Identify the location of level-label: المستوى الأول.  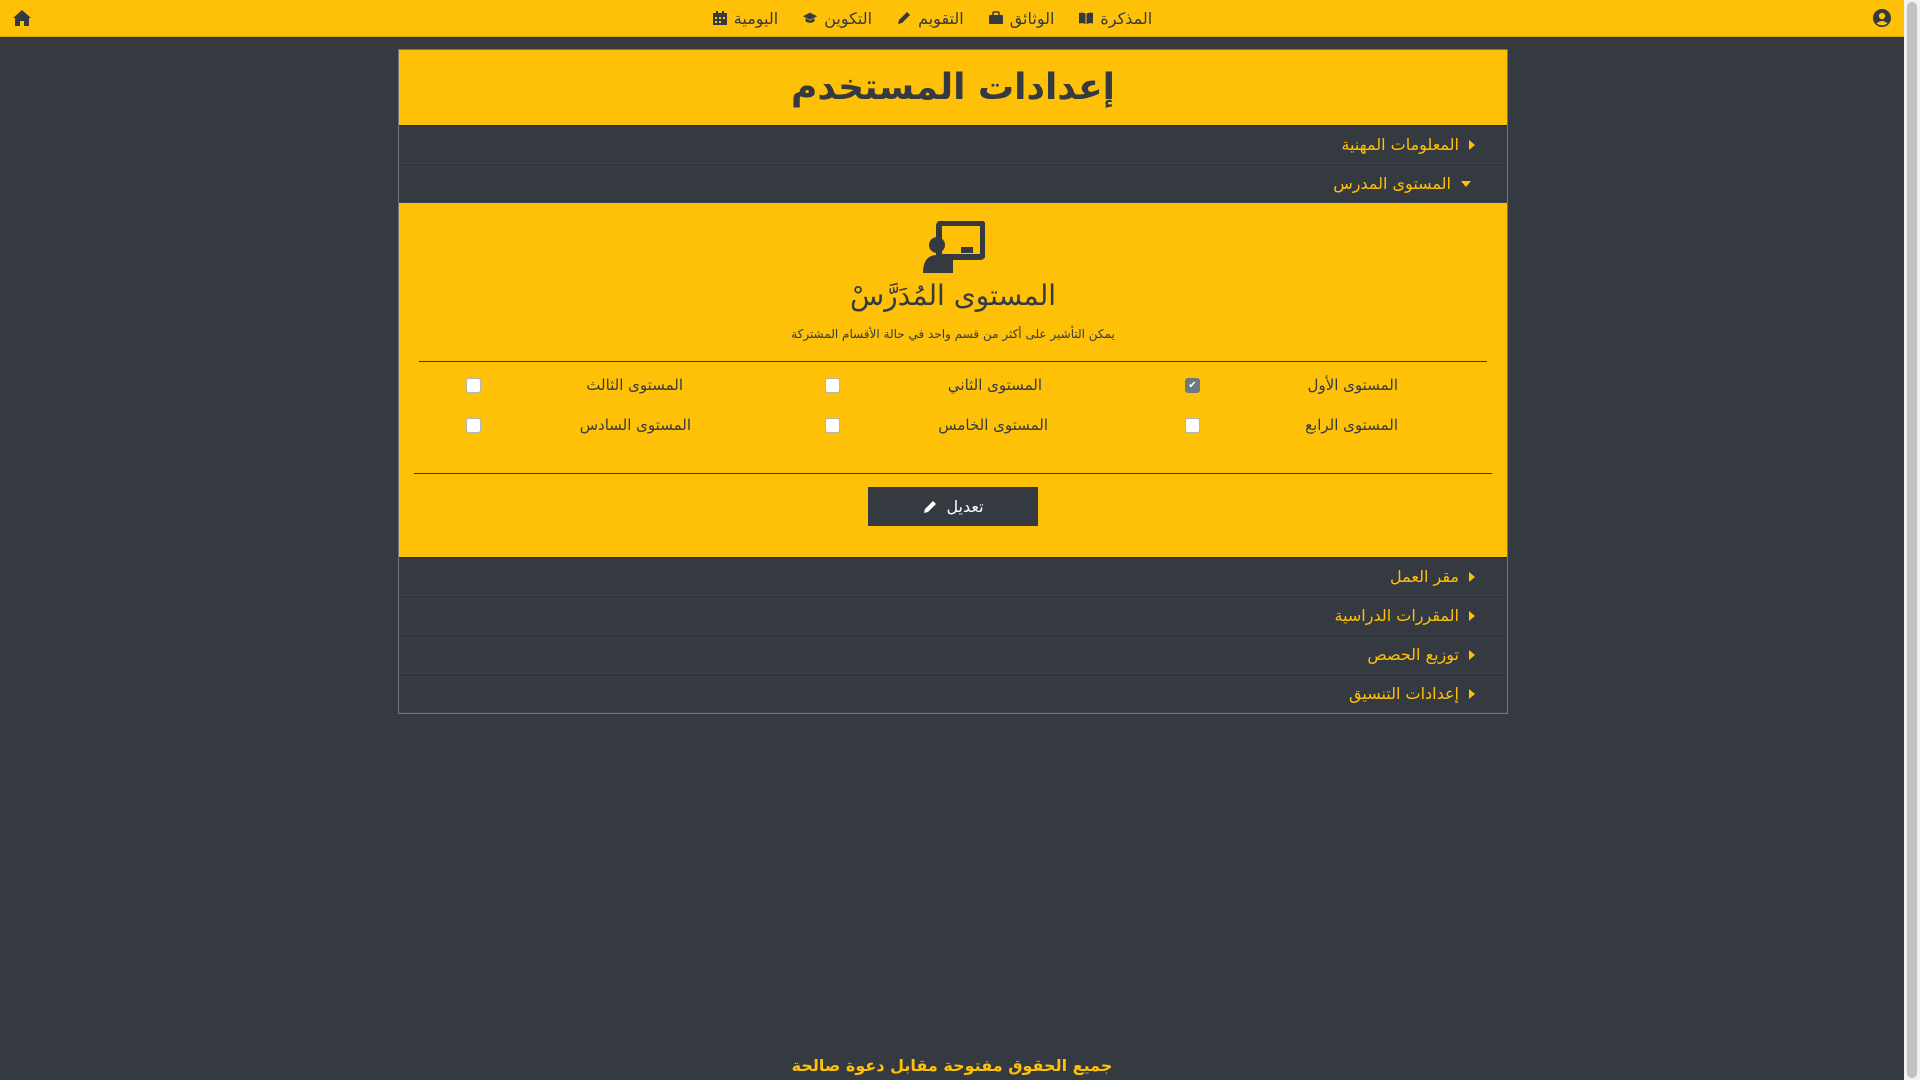
(1352, 385).